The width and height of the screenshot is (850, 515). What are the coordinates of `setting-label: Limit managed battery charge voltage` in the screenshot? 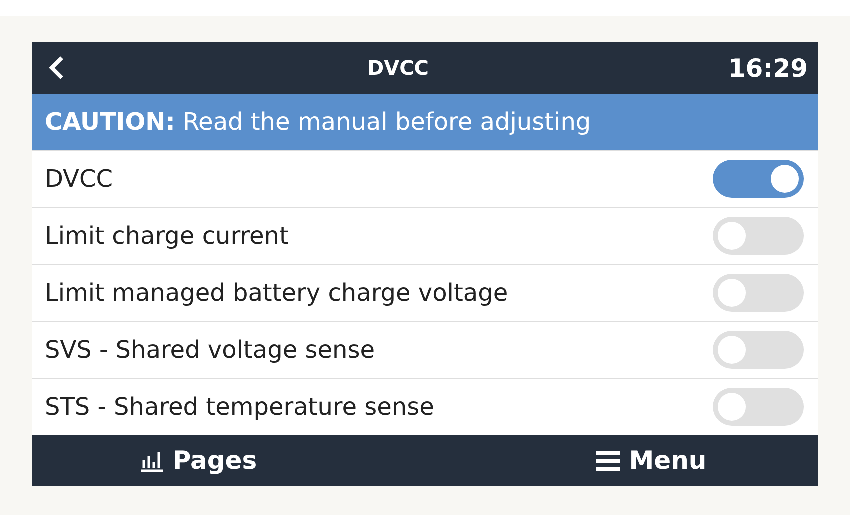 It's located at (276, 293).